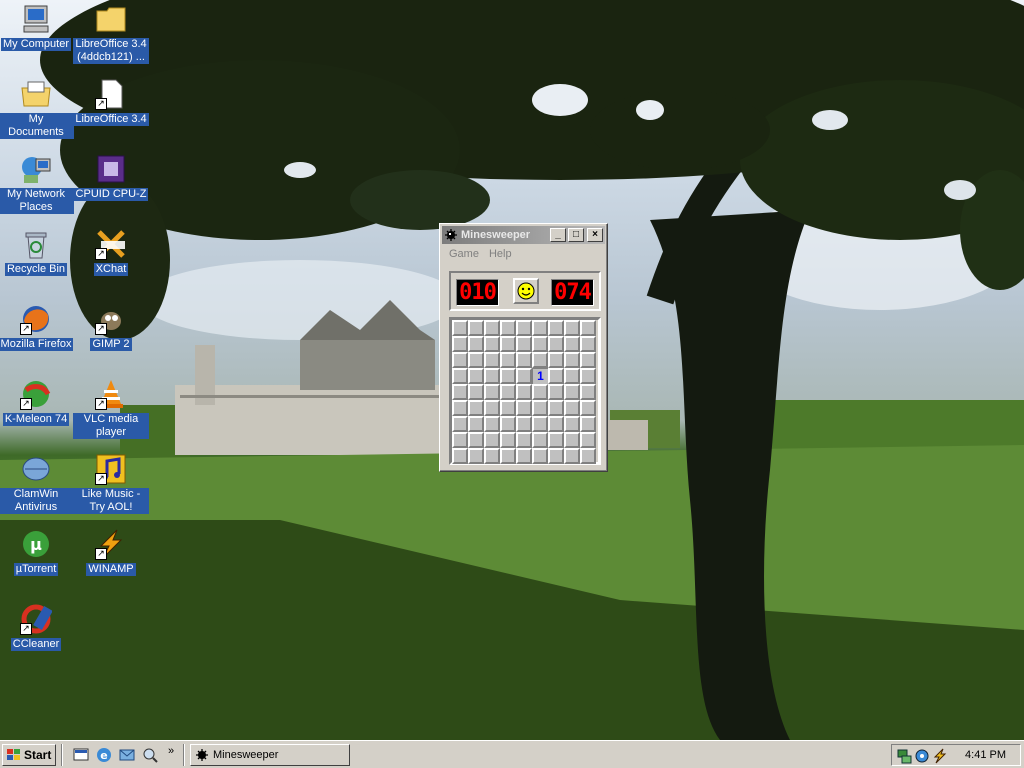  What do you see at coordinates (150, 755) in the screenshot?
I see `search-icon` at bounding box center [150, 755].